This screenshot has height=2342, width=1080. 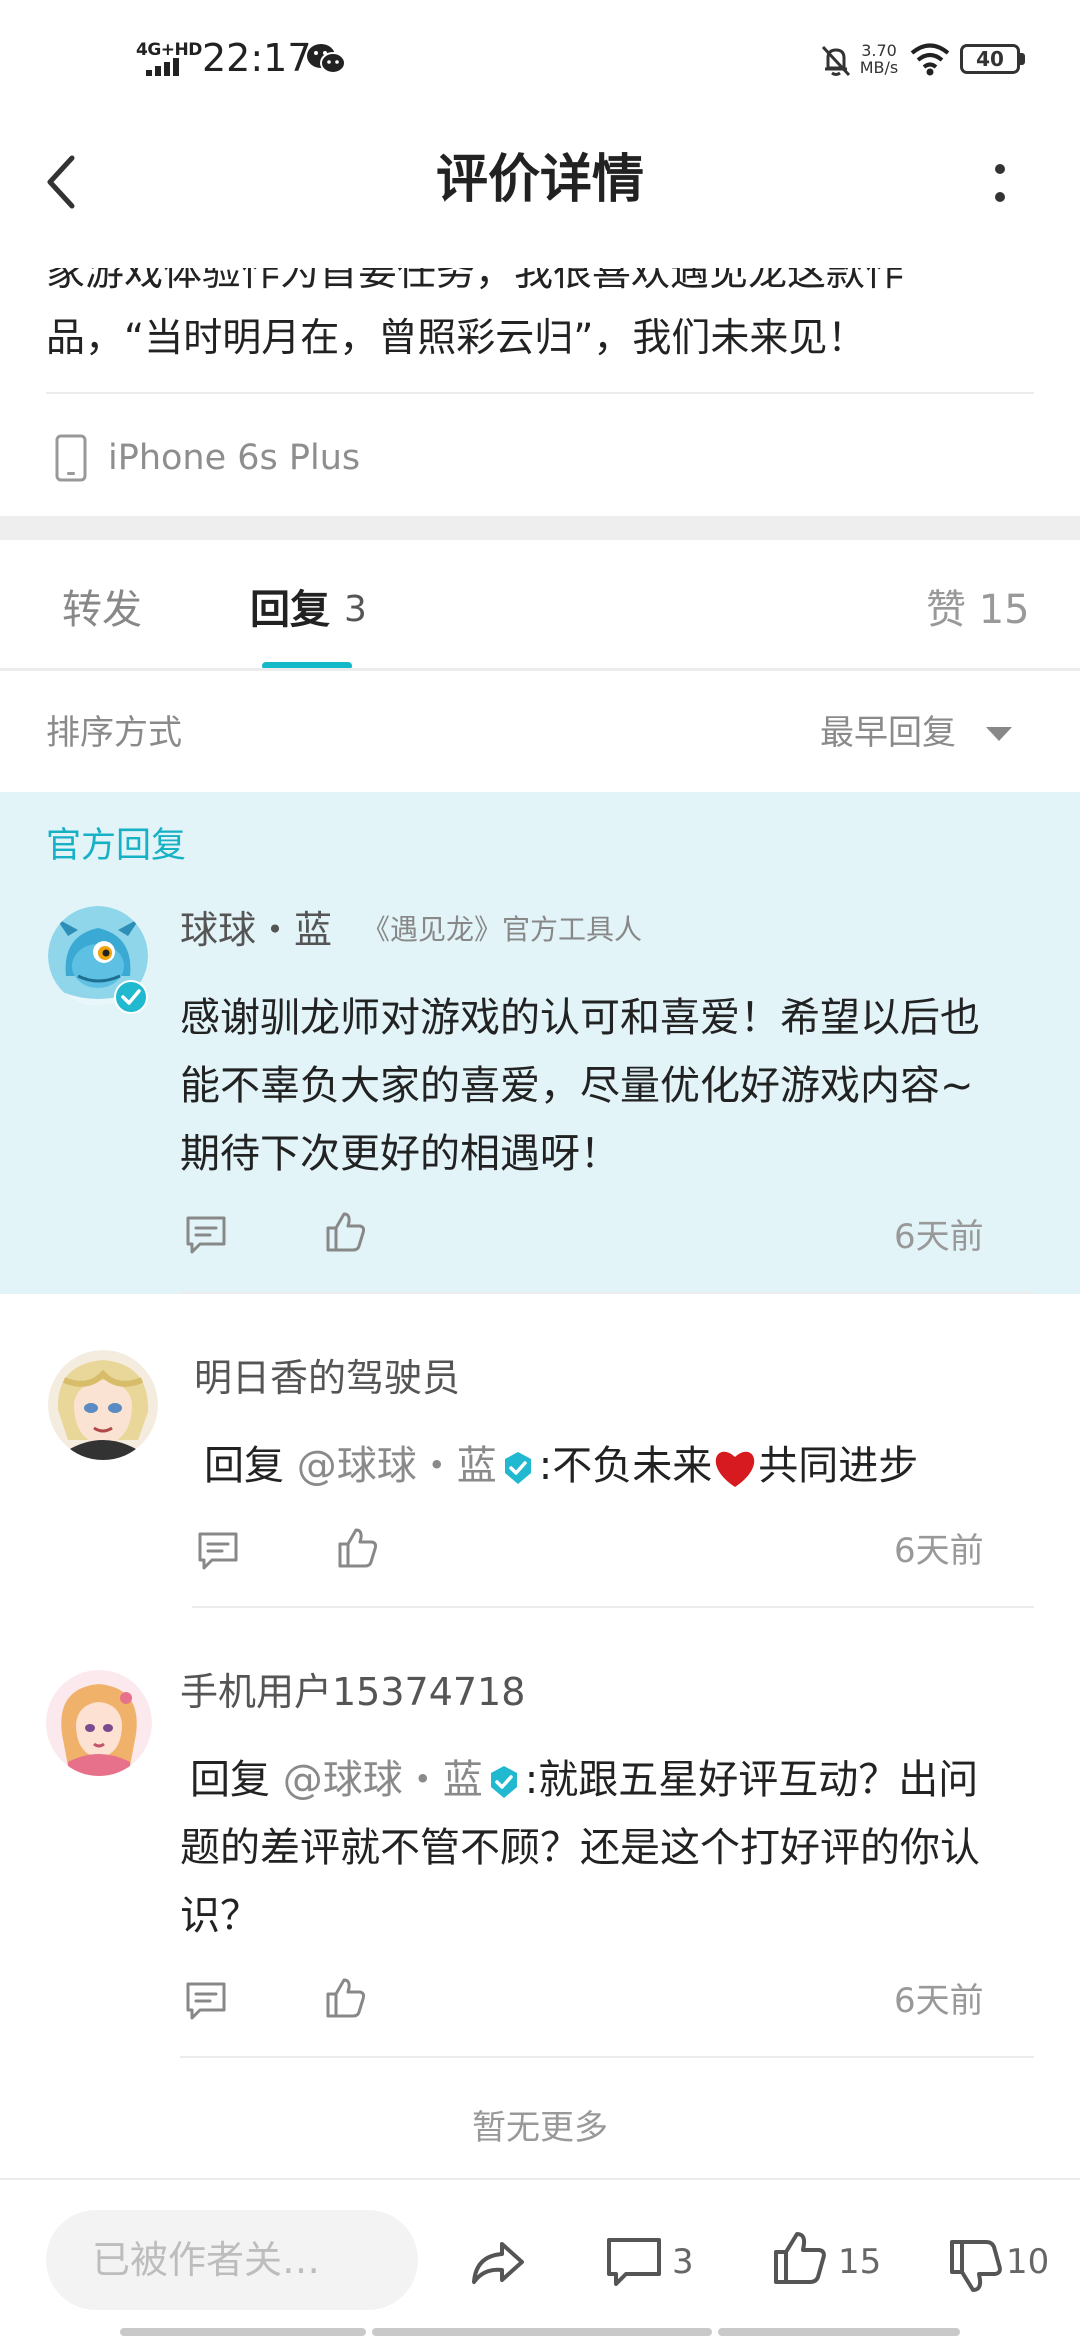 What do you see at coordinates (976, 2266) in the screenshot?
I see `thumbs-down-icon` at bounding box center [976, 2266].